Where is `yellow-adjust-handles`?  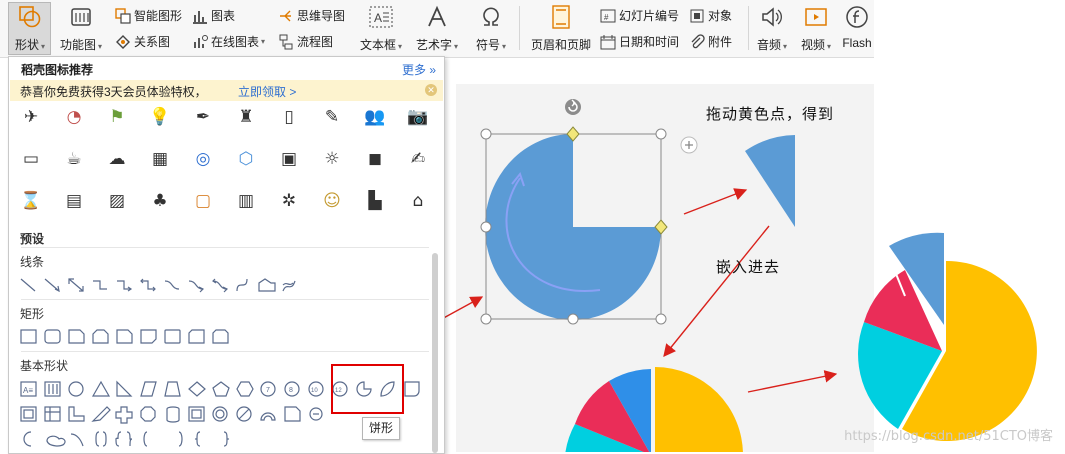 yellow-adjust-handles is located at coordinates (617, 180).